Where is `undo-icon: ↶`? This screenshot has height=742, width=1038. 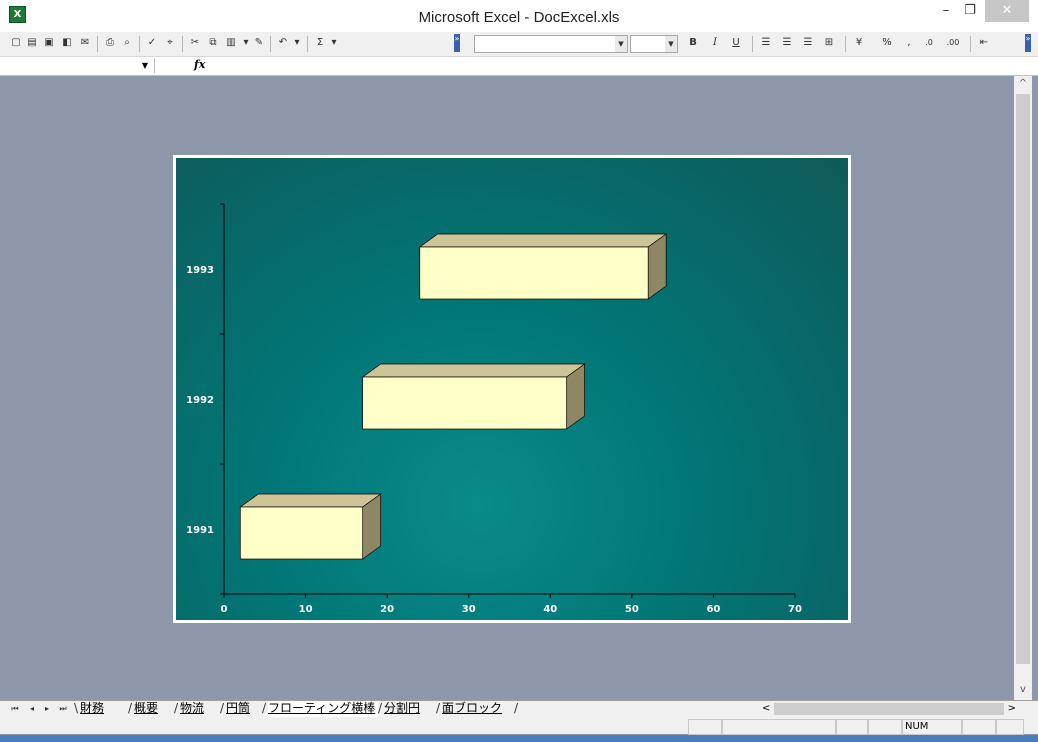 undo-icon: ↶ is located at coordinates (283, 43).